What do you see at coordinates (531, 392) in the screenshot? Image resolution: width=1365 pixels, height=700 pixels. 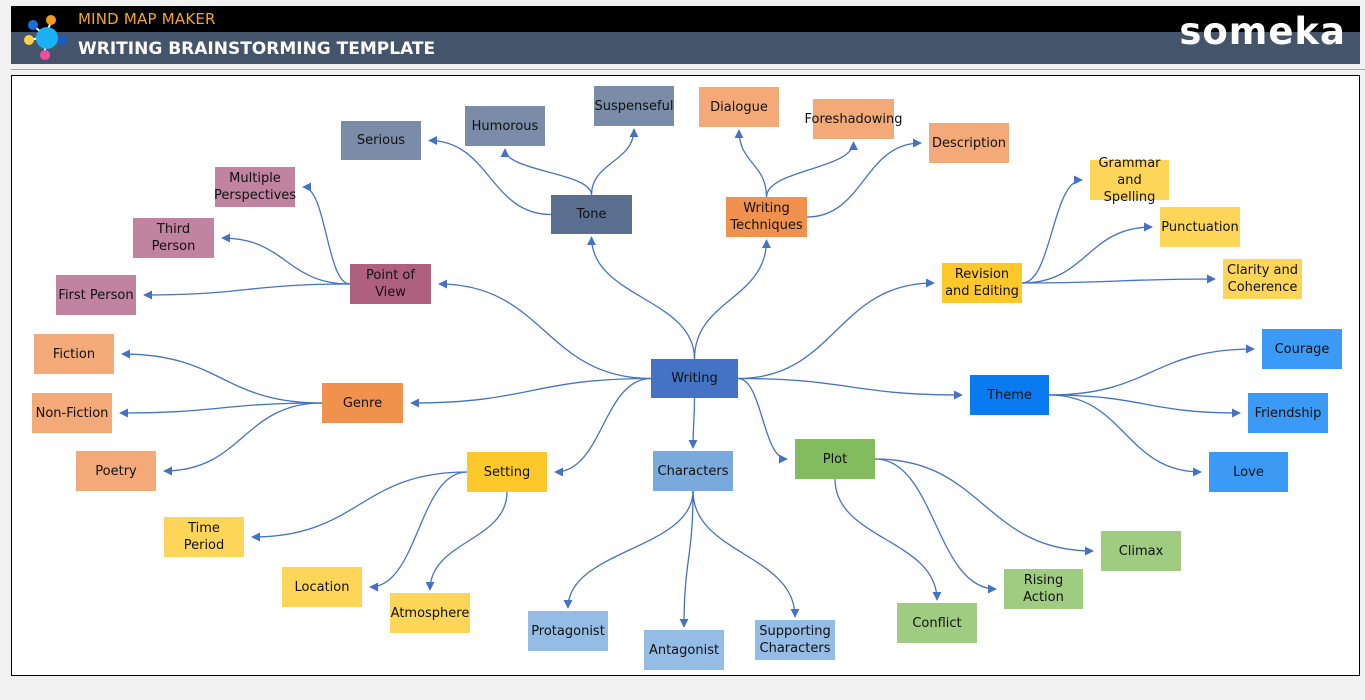 I see `connector-writing-genre` at bounding box center [531, 392].